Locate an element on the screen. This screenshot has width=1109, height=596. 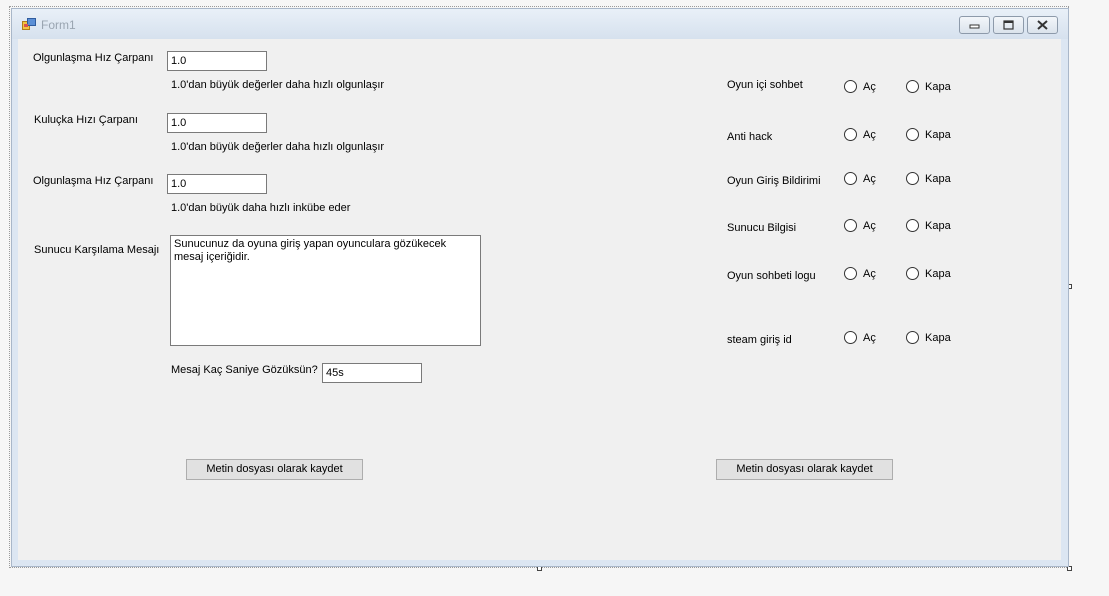
option-label-server-info: Sunucu Bilgisi is located at coordinates (762, 228).